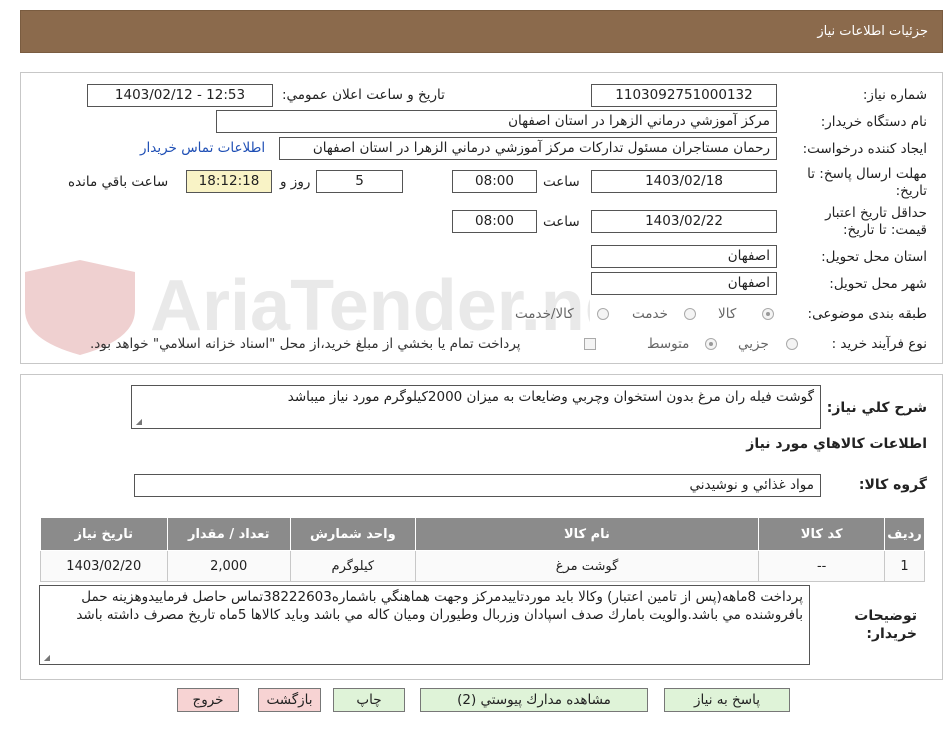 Image resolution: width=945 pixels, height=733 pixels. What do you see at coordinates (295, 182) in the screenshot?
I see `days-label: روز و` at bounding box center [295, 182].